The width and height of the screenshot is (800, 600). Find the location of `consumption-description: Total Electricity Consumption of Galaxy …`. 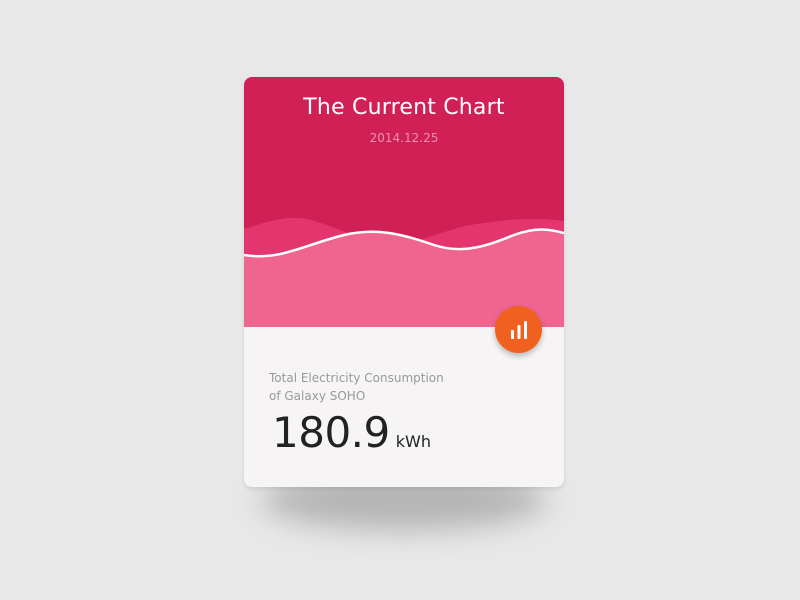

consumption-description: Total Electricity Consumption of Galaxy … is located at coordinates (404, 387).